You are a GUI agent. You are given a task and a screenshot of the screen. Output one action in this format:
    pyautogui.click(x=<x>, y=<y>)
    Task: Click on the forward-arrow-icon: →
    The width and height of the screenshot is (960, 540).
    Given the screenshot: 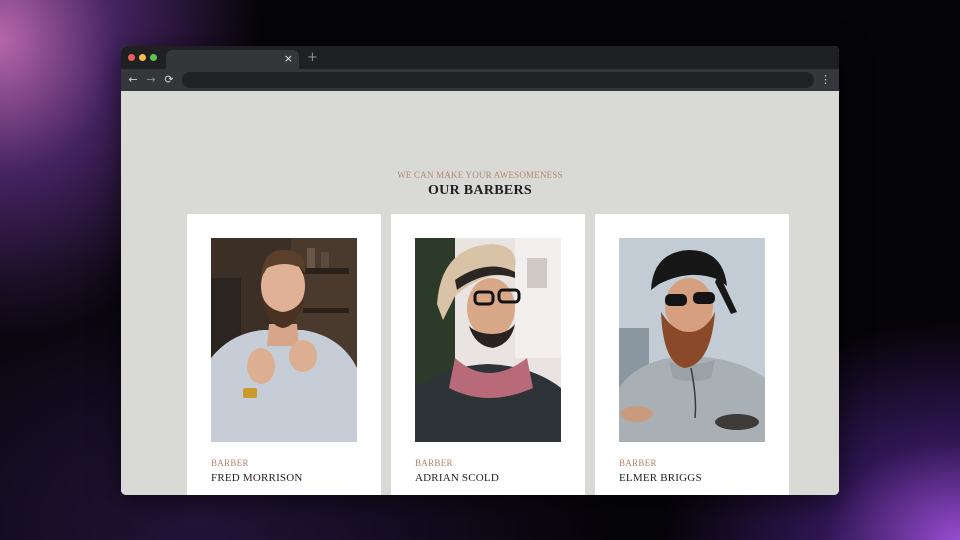 What is the action you would take?
    pyautogui.click(x=151, y=80)
    